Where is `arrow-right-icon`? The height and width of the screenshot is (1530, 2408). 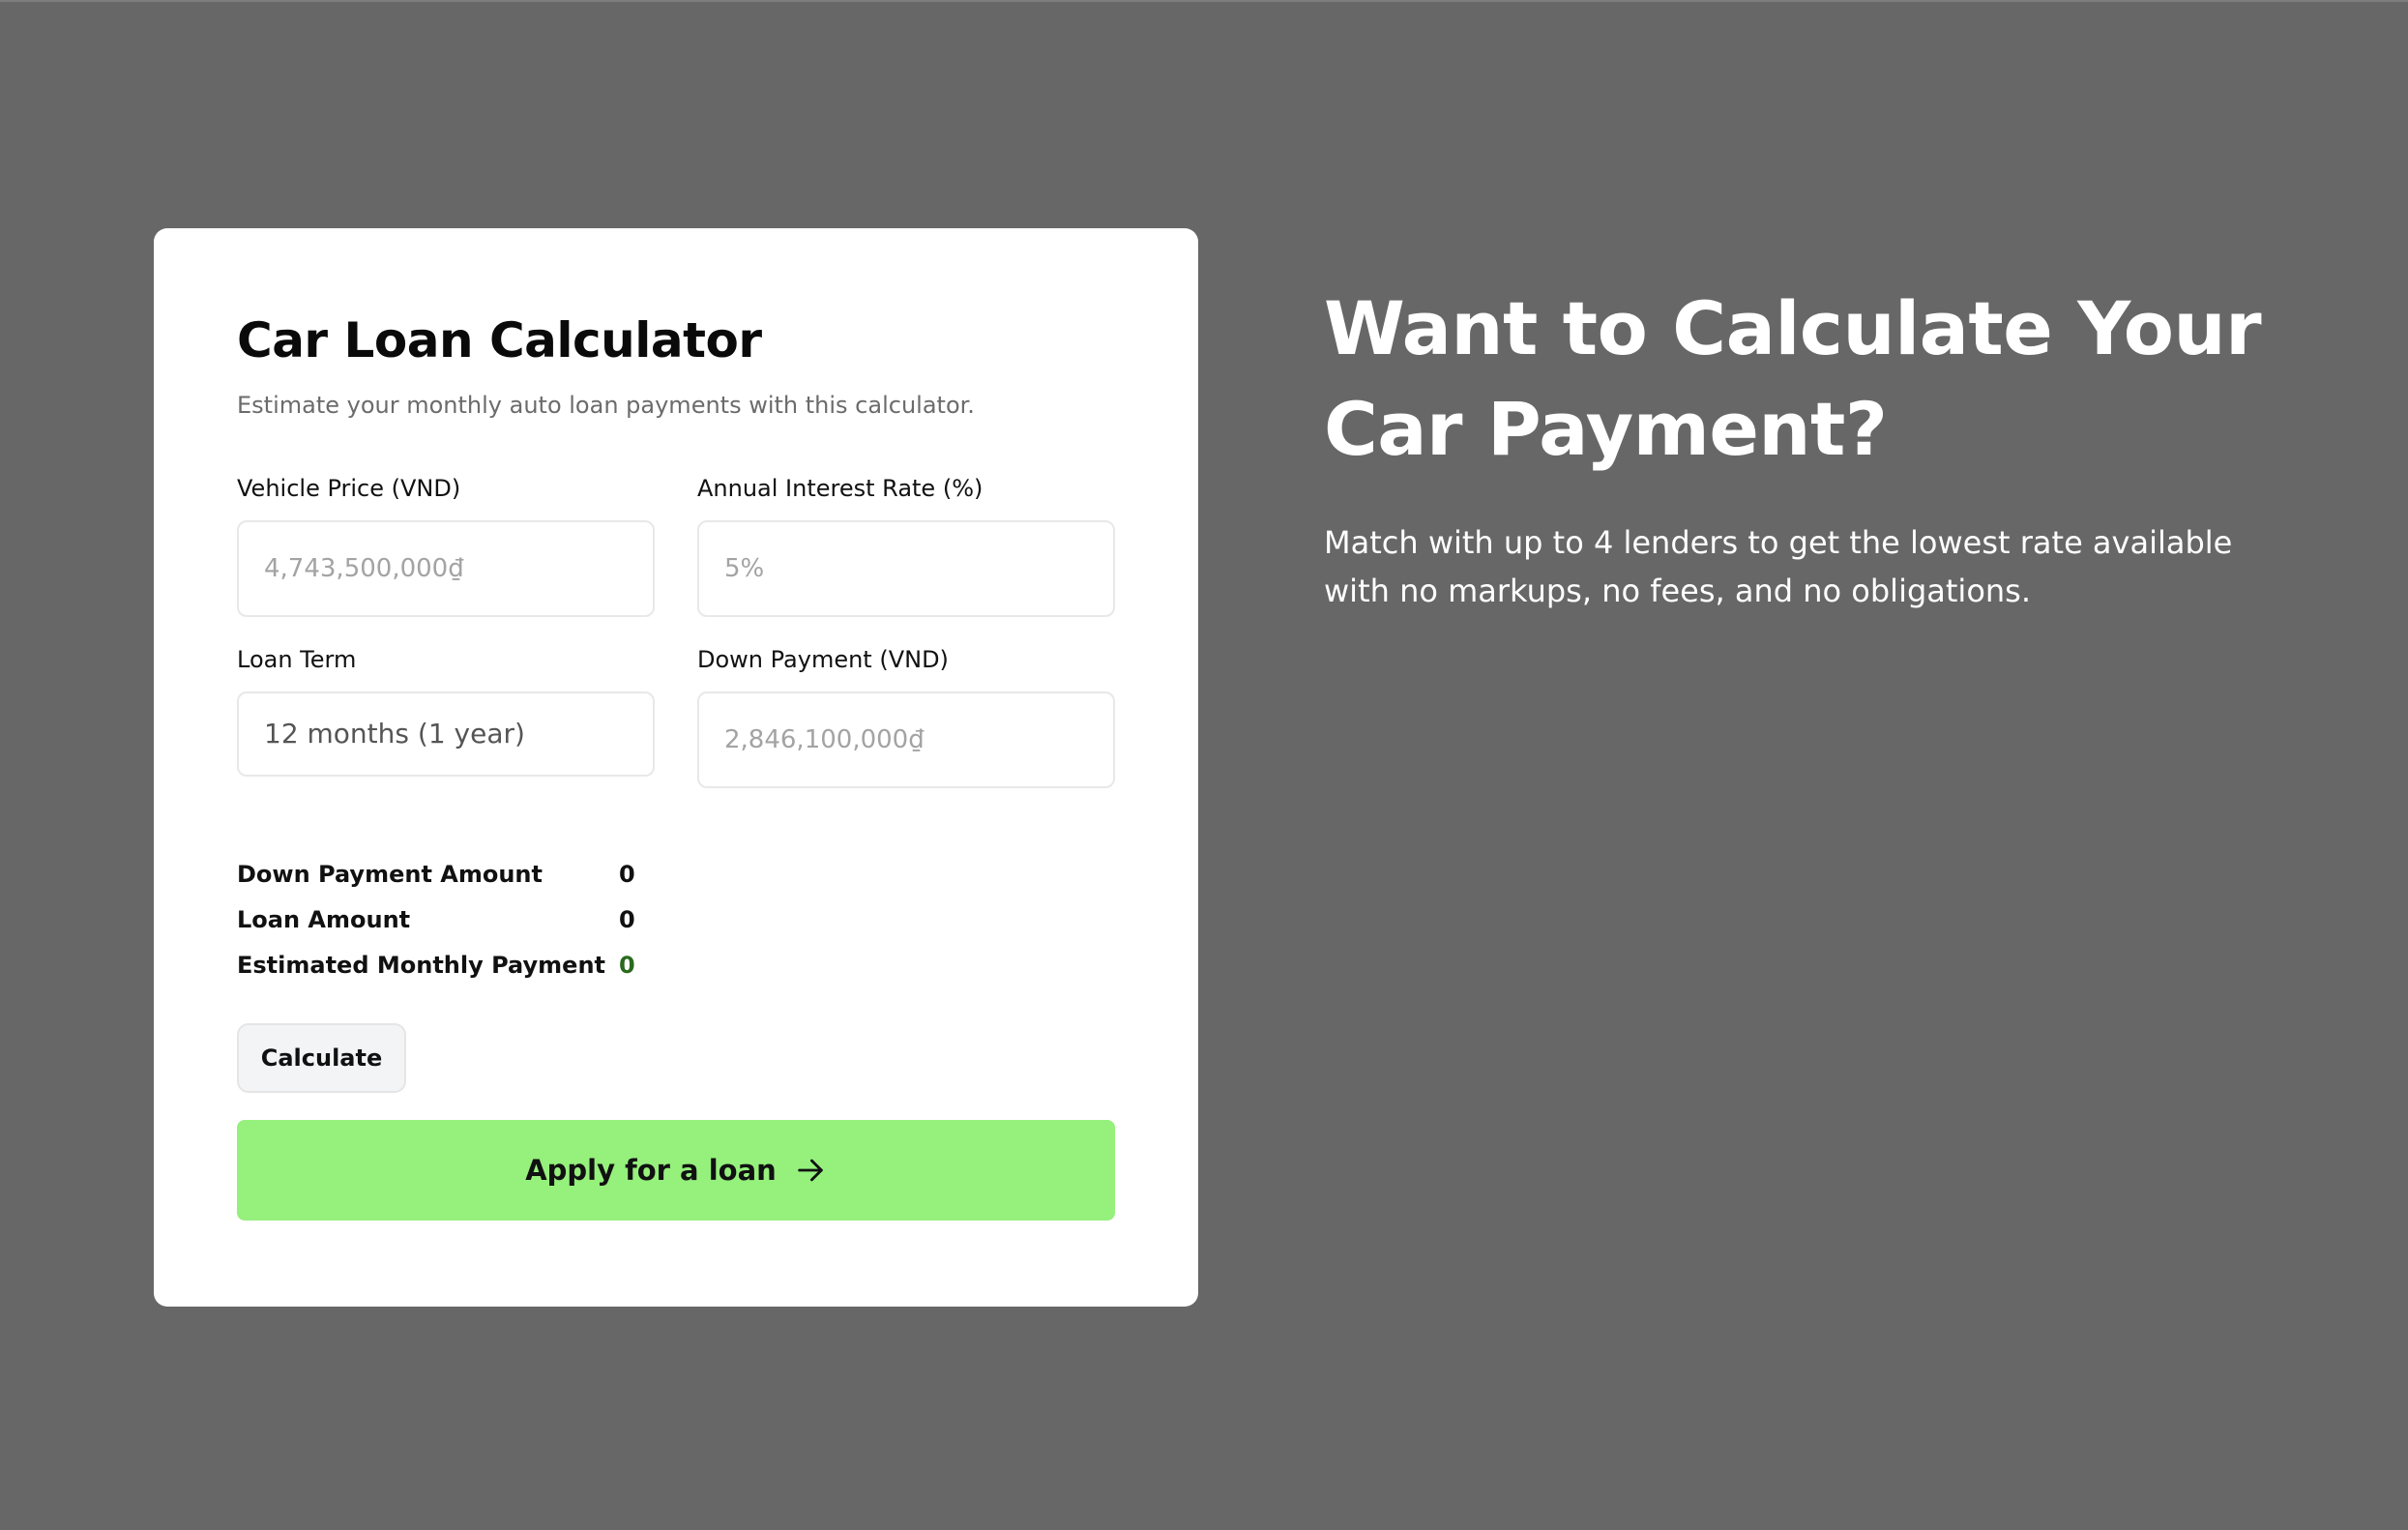 arrow-right-icon is located at coordinates (810, 1170).